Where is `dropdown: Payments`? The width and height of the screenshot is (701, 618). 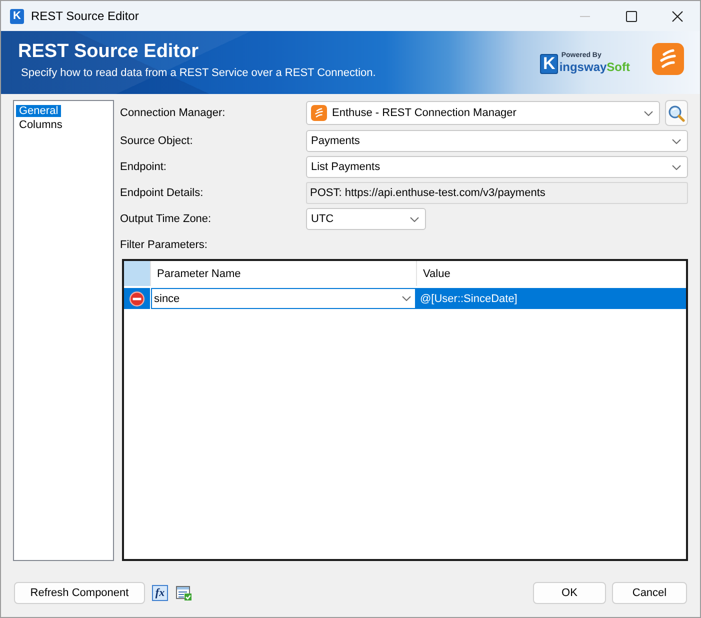
dropdown: Payments is located at coordinates (497, 141).